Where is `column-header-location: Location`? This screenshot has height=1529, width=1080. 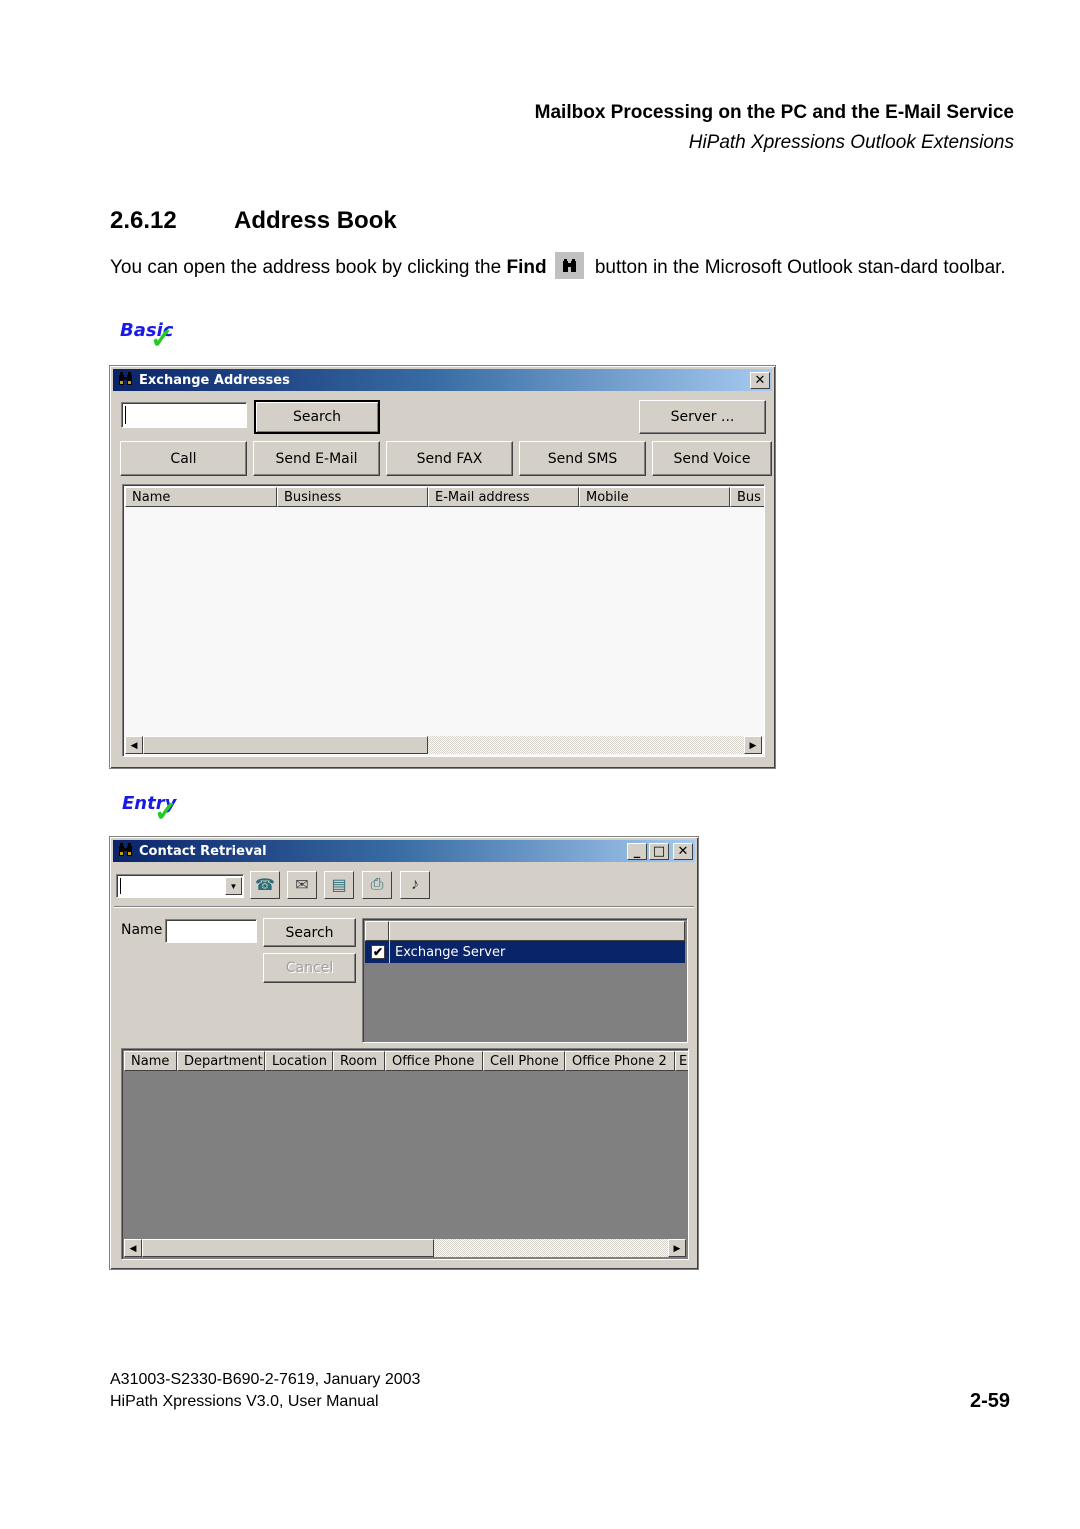 column-header-location: Location is located at coordinates (299, 1061).